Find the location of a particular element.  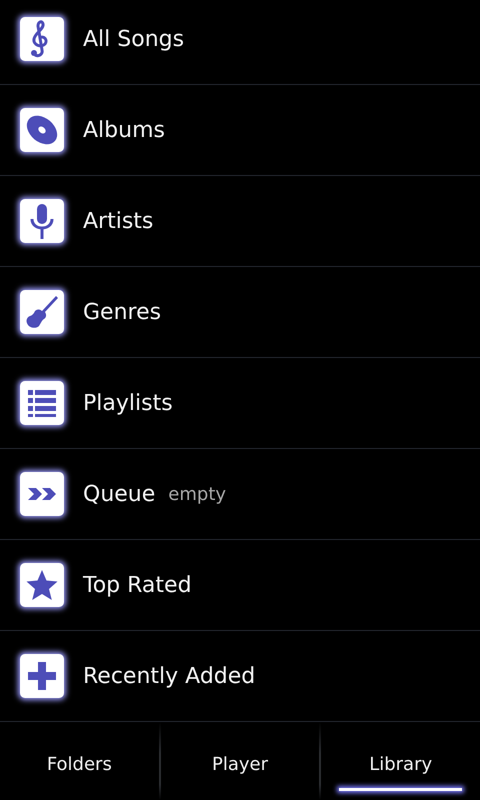

library-item: Queue empty is located at coordinates (240, 494).